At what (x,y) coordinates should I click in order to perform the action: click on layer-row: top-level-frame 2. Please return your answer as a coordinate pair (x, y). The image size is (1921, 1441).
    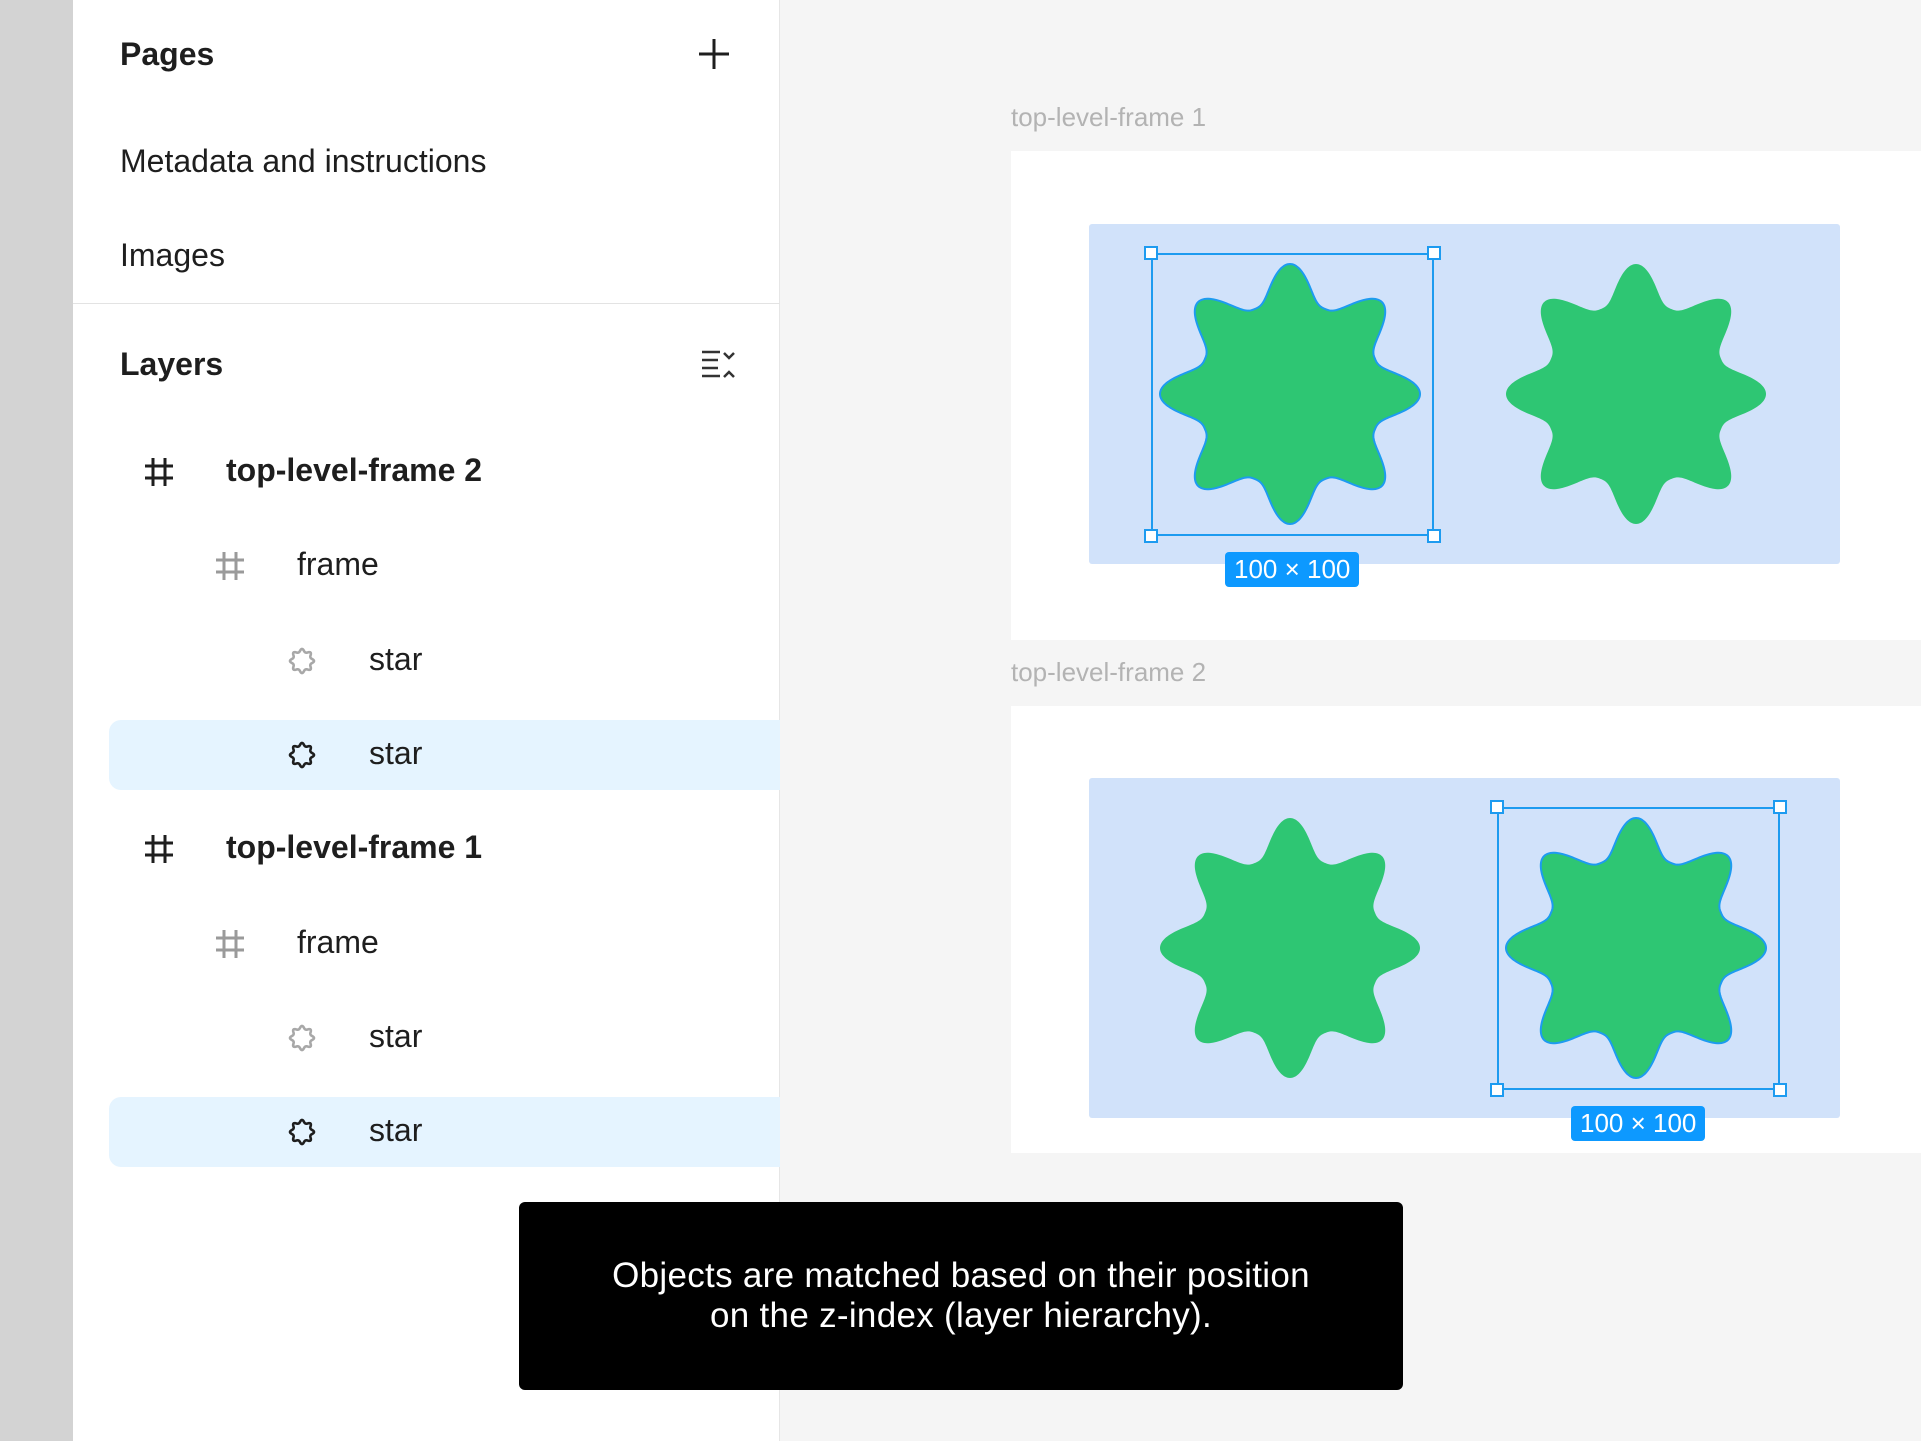
    Looking at the image, I should click on (444, 472).